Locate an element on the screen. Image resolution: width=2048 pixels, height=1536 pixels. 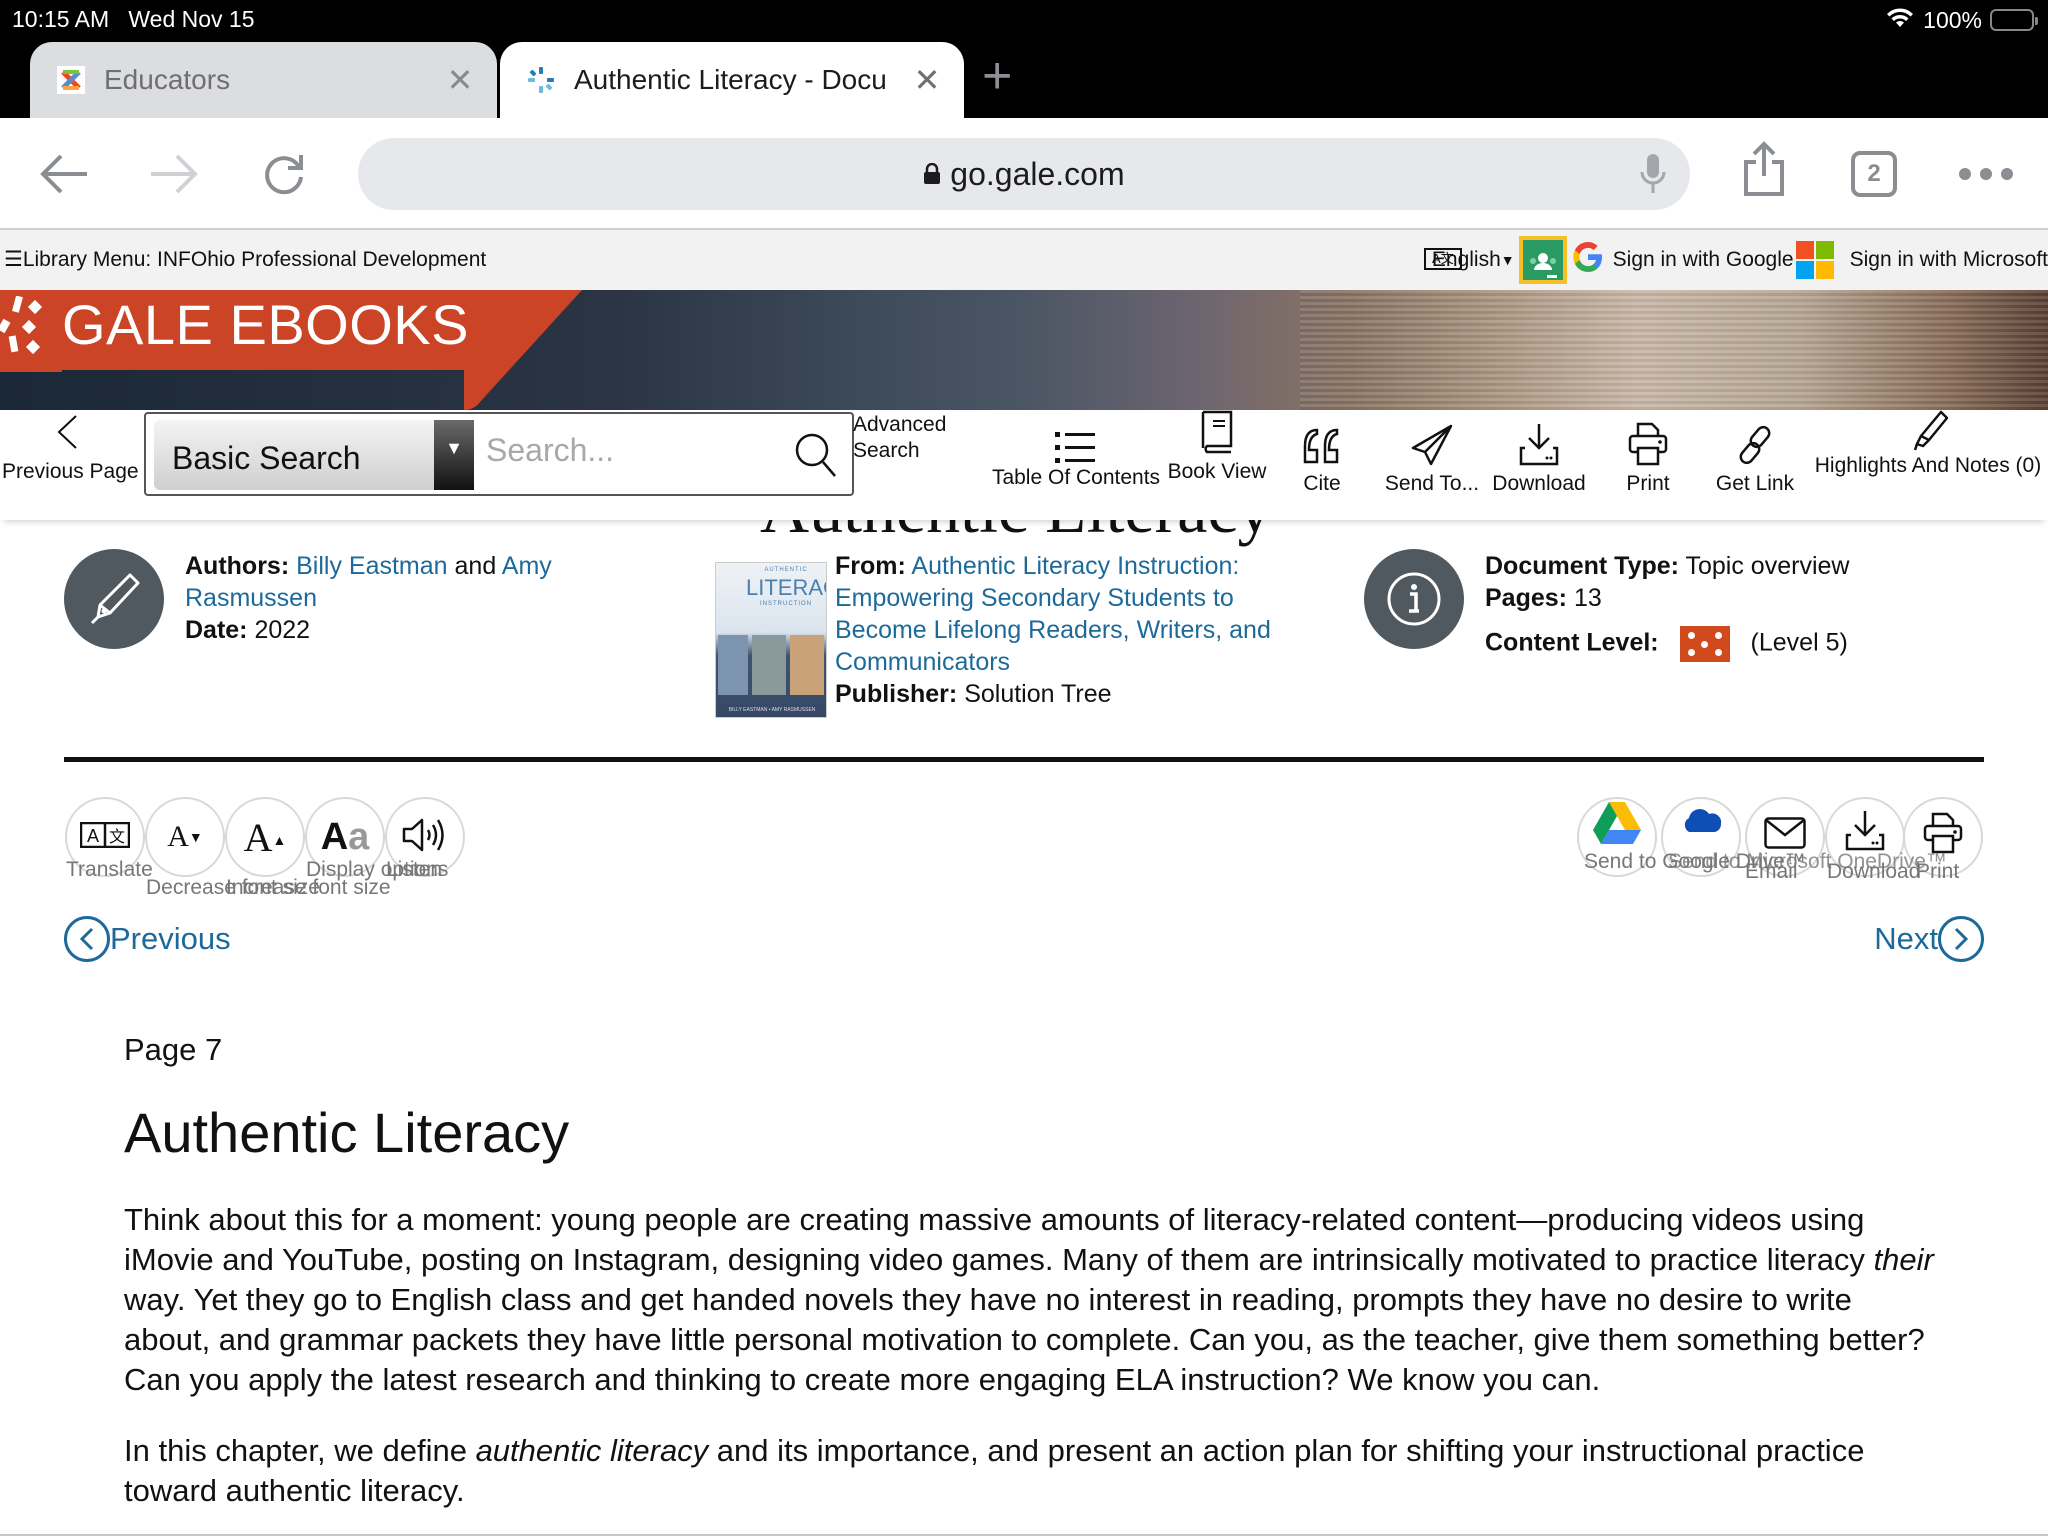
cite-button: Cite is located at coordinates (1322, 460).